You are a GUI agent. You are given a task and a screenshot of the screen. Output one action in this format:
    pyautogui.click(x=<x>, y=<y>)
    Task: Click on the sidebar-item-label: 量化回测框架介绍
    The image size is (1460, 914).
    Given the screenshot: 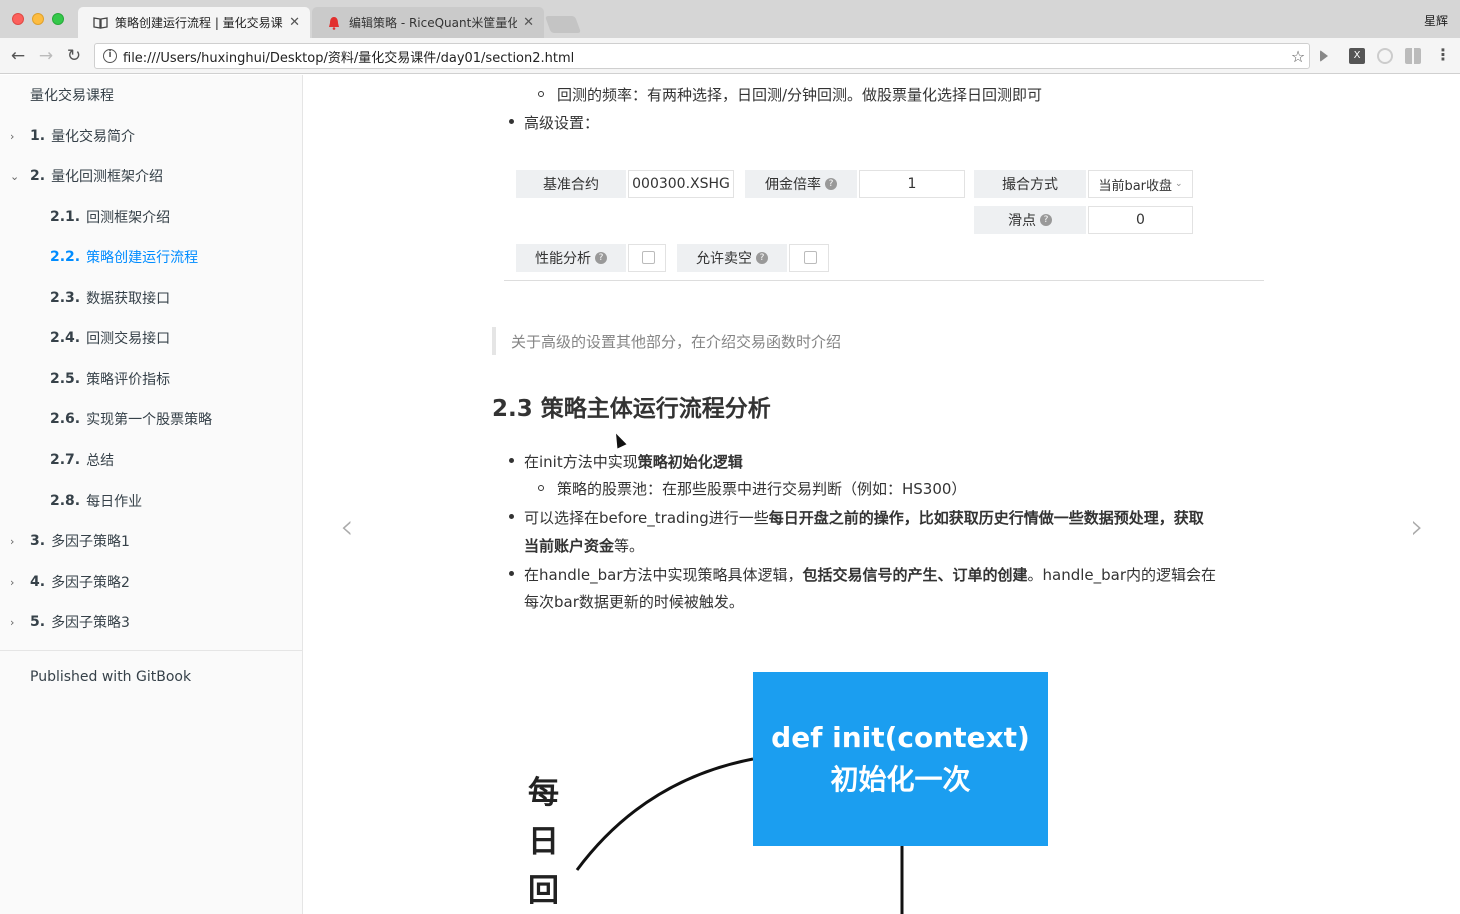 What is the action you would take?
    pyautogui.click(x=107, y=177)
    